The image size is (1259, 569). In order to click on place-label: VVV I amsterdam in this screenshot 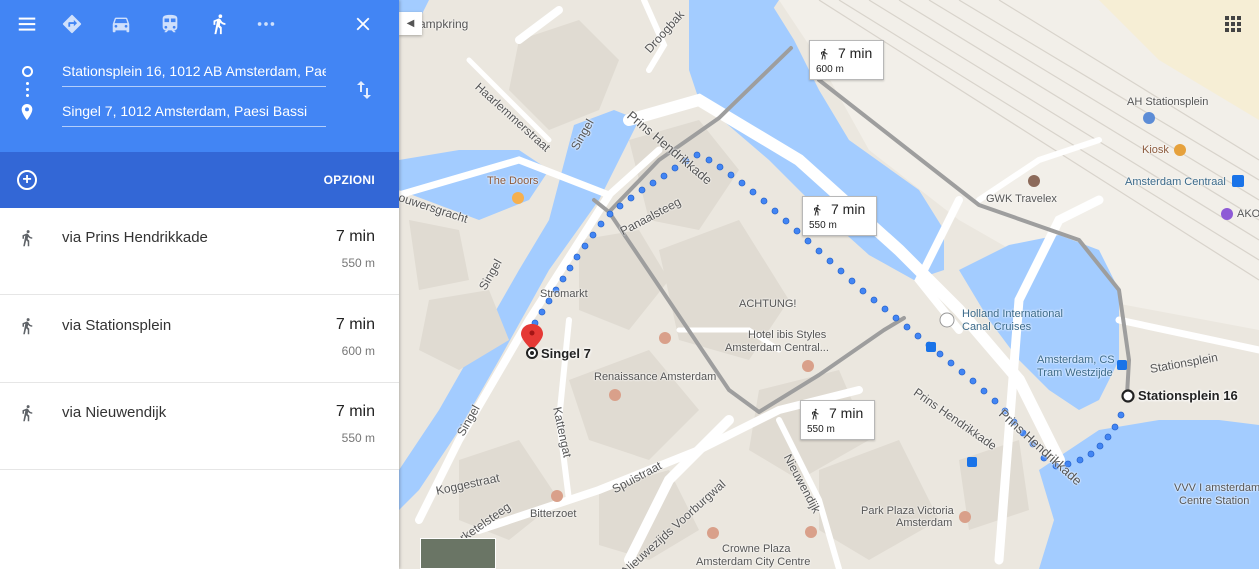, I will do `click(1216, 488)`.